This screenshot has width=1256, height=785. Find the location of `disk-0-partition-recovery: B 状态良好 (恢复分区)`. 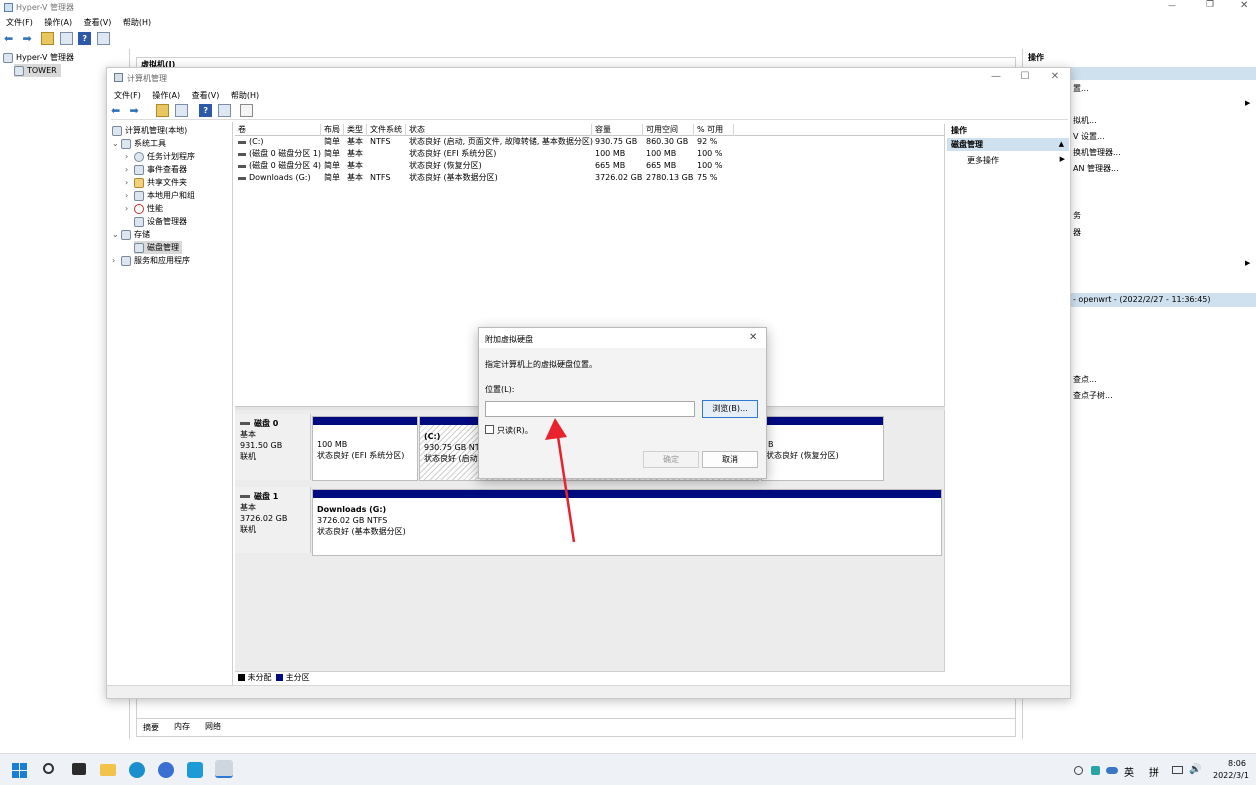

disk-0-partition-recovery: B 状态良好 (恢复分区) is located at coordinates (822, 448).